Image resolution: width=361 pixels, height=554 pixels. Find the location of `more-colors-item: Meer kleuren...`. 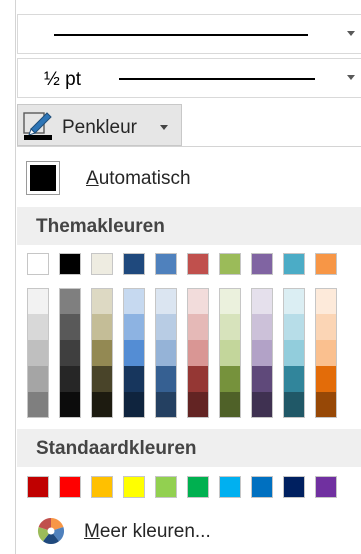

more-colors-item: Meer kleuren... is located at coordinates (189, 532).